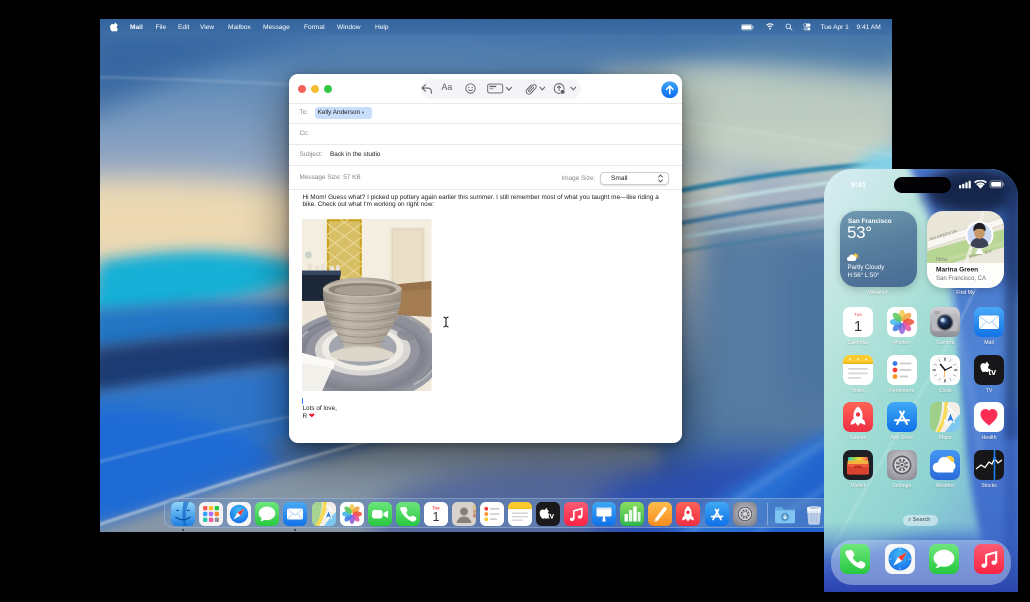 The image size is (1030, 602). What do you see at coordinates (957, 269) in the screenshot?
I see `svg-text: Marina Green` at bounding box center [957, 269].